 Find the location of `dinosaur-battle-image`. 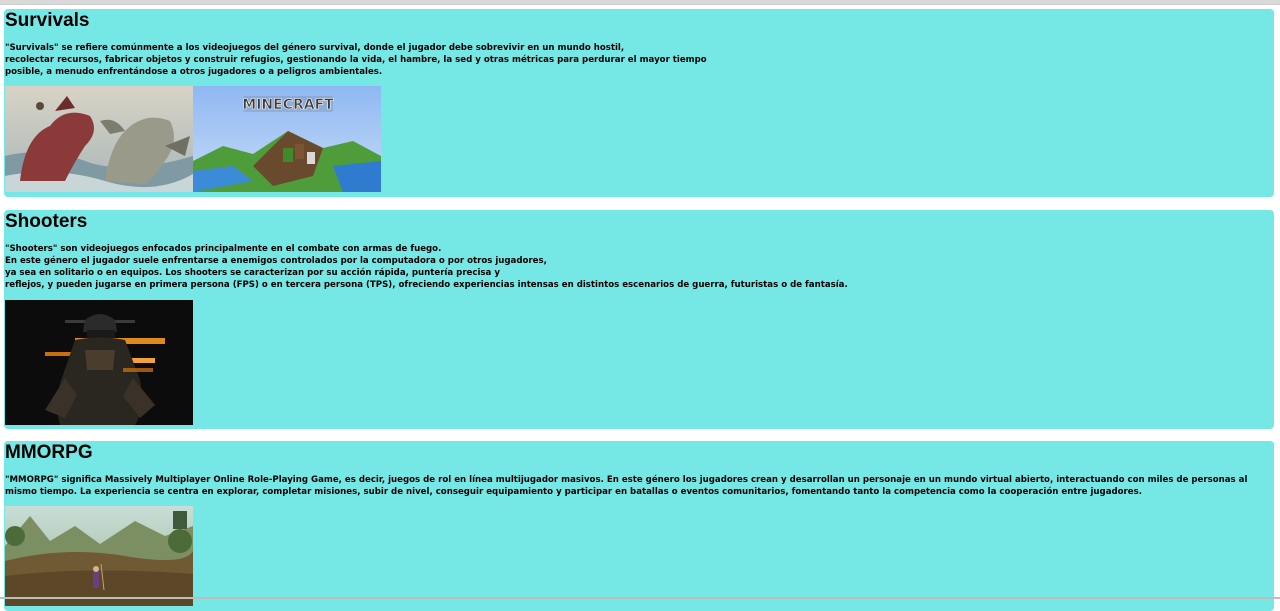

dinosaur-battle-image is located at coordinates (99, 139).